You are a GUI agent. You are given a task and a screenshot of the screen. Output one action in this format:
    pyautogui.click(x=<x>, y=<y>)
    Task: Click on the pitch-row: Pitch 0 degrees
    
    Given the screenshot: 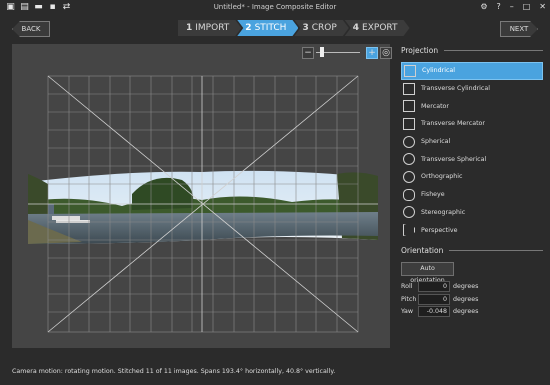 What is the action you would take?
    pyautogui.click(x=472, y=299)
    